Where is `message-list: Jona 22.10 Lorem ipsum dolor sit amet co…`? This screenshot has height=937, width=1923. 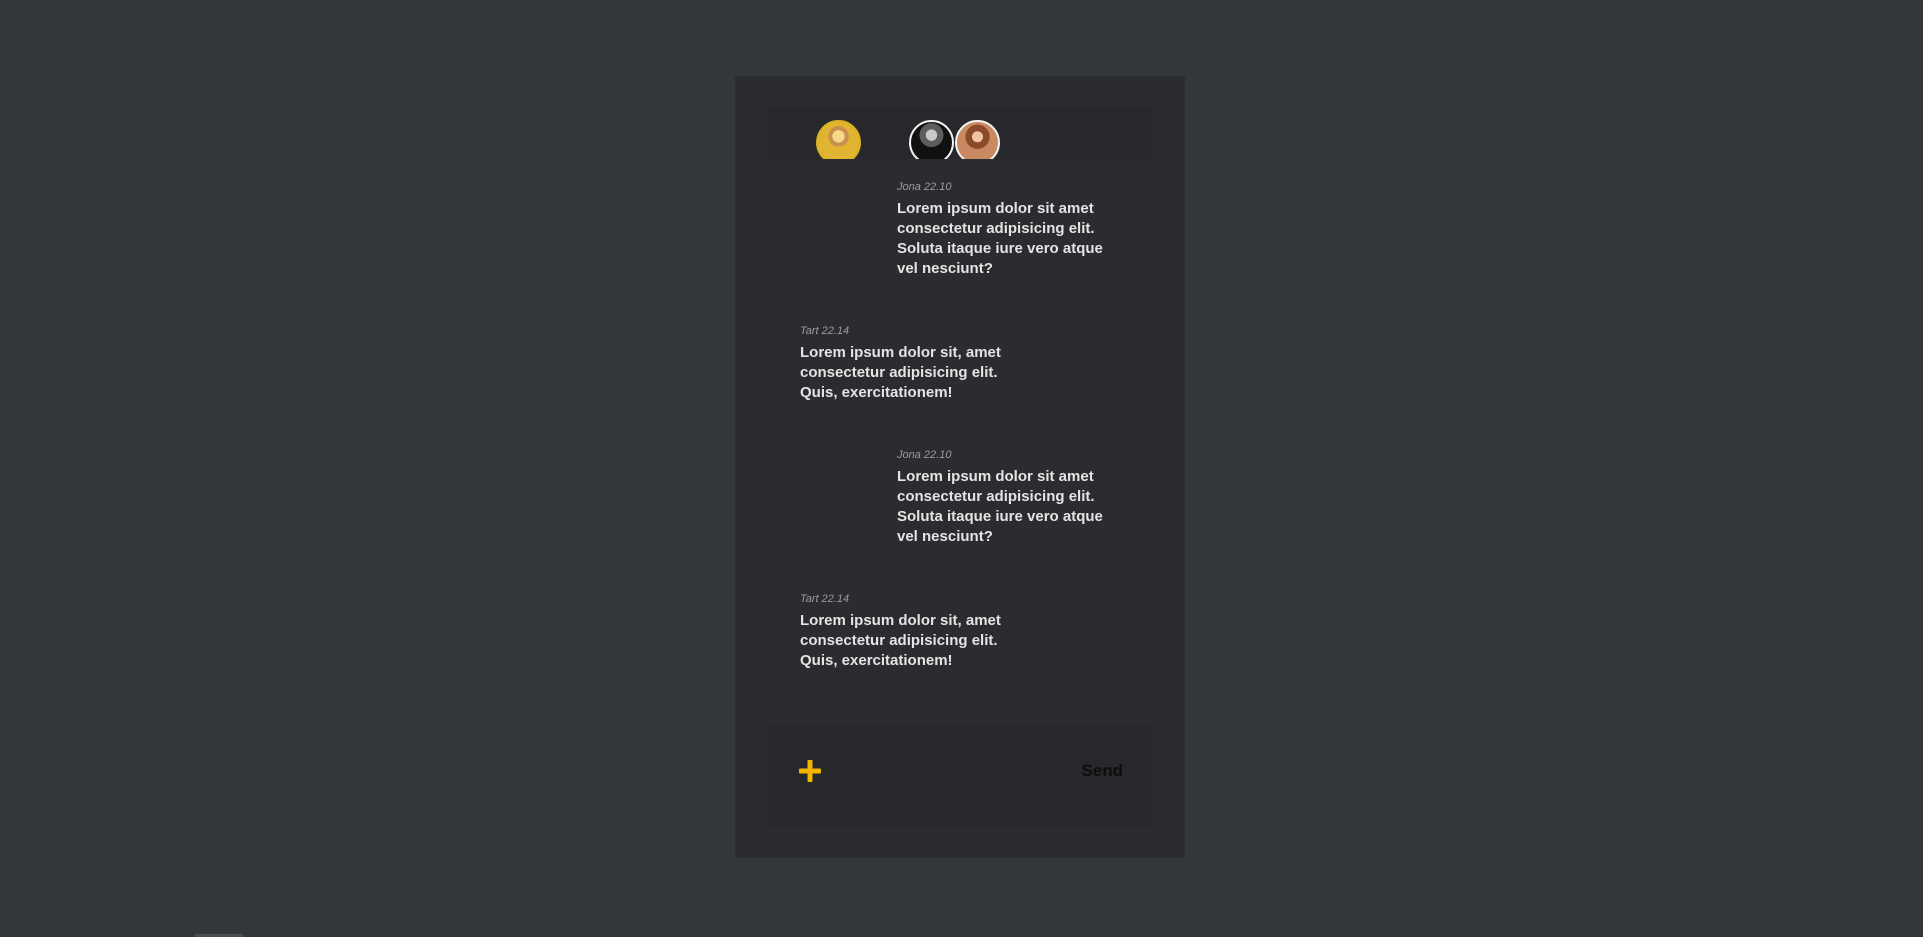
message-list: Jona 22.10 Lorem ipsum dolor sit amet co… is located at coordinates (960, 442).